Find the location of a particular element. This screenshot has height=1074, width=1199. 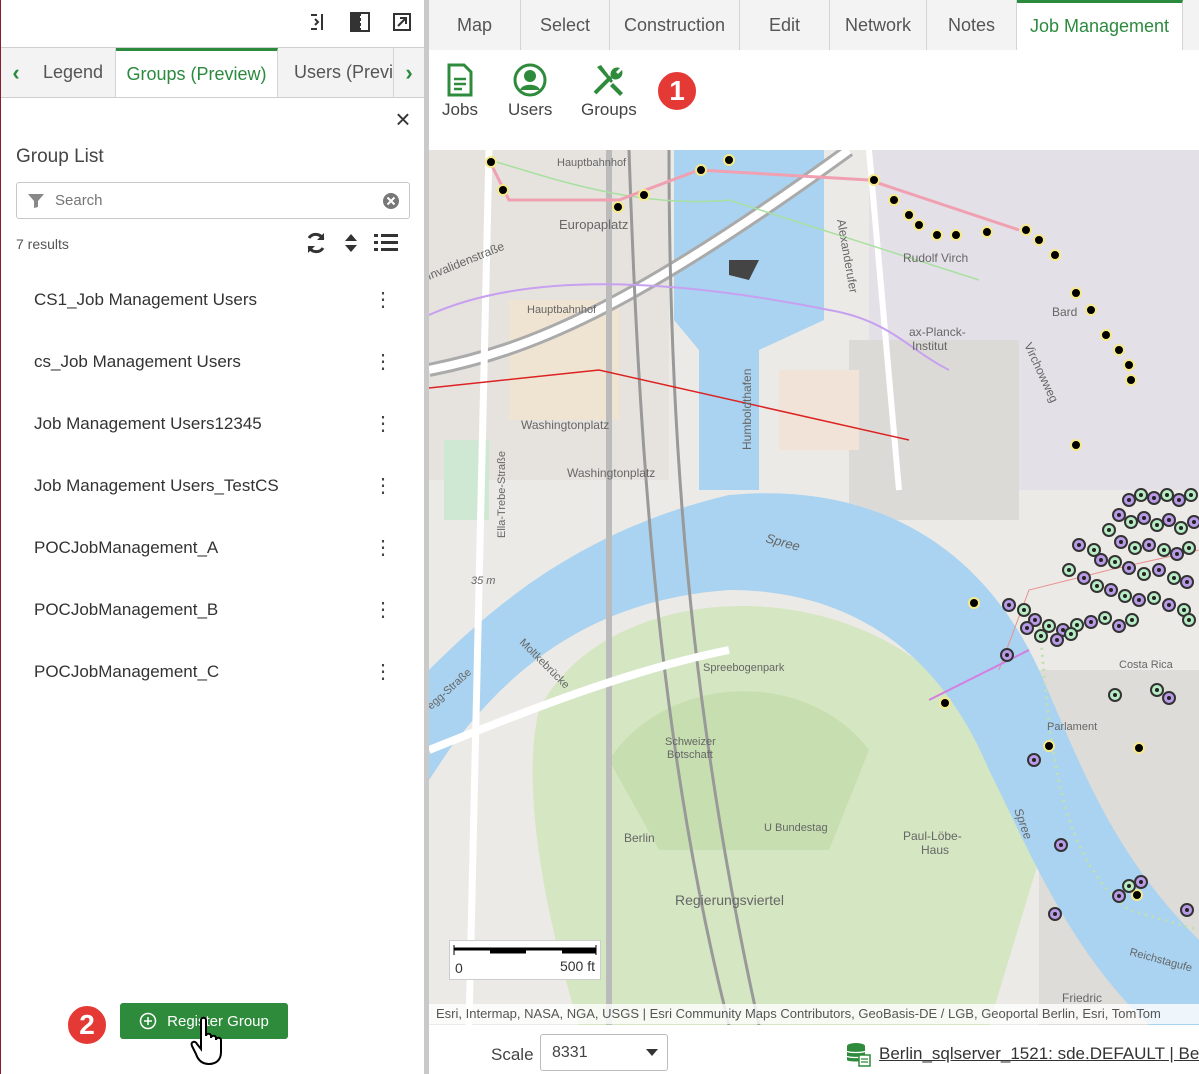

chevron-down-icon is located at coordinates (652, 1052).